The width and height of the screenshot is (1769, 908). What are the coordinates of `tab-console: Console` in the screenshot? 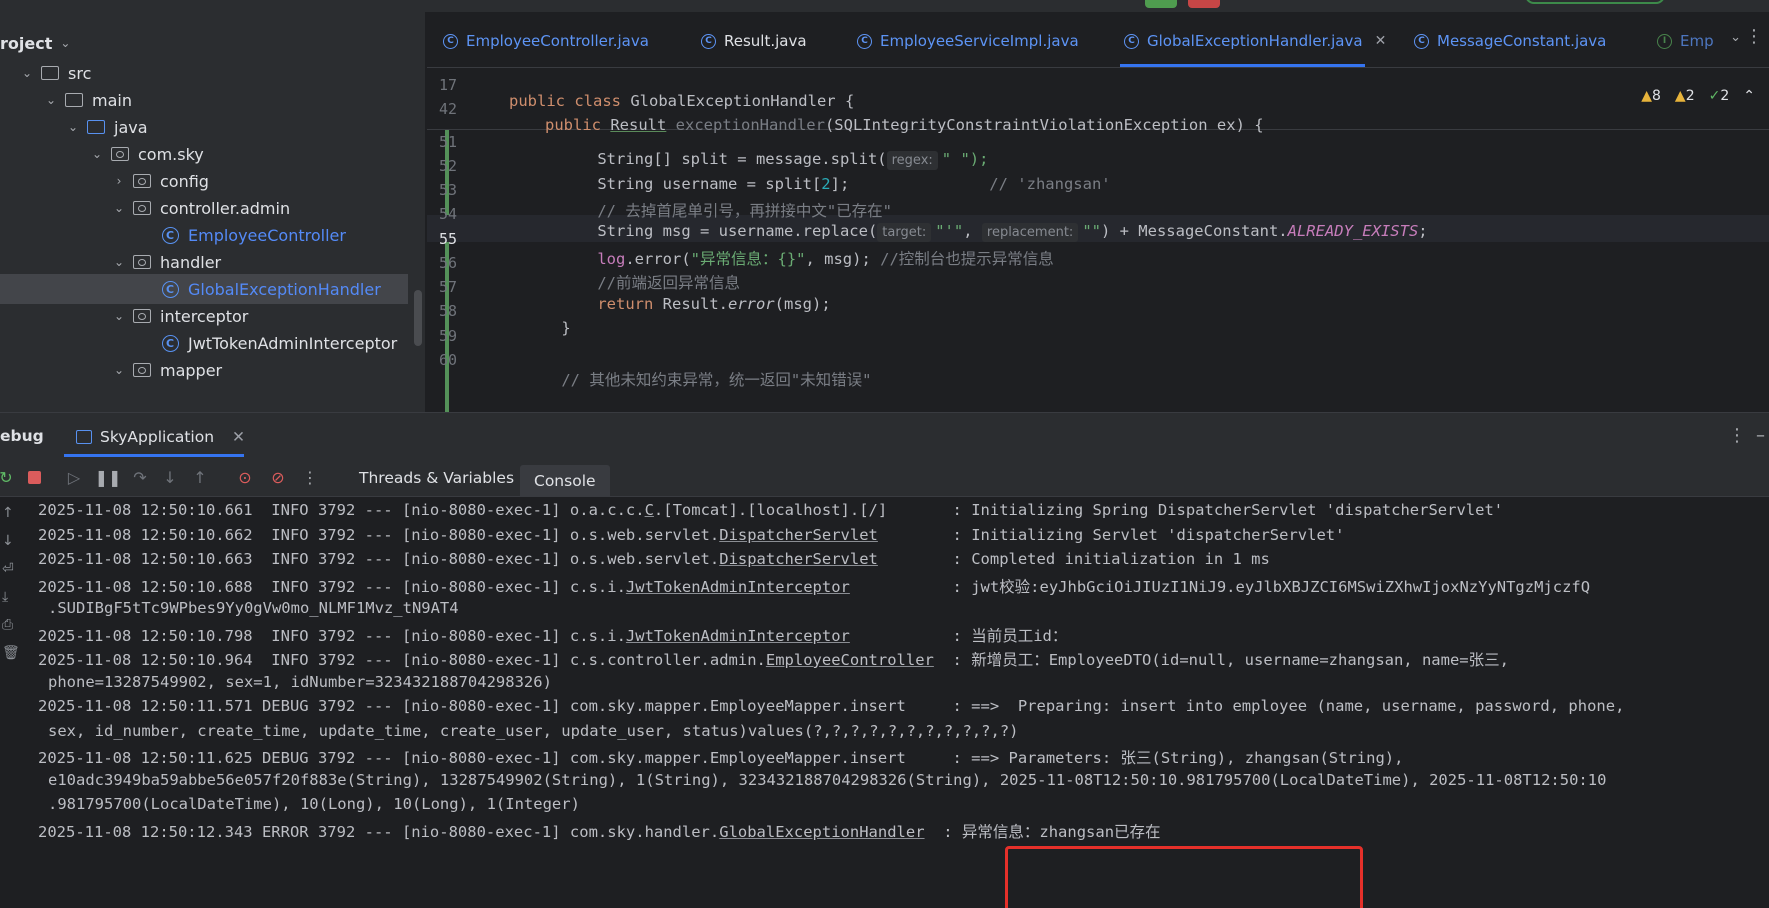 It's located at (565, 481).